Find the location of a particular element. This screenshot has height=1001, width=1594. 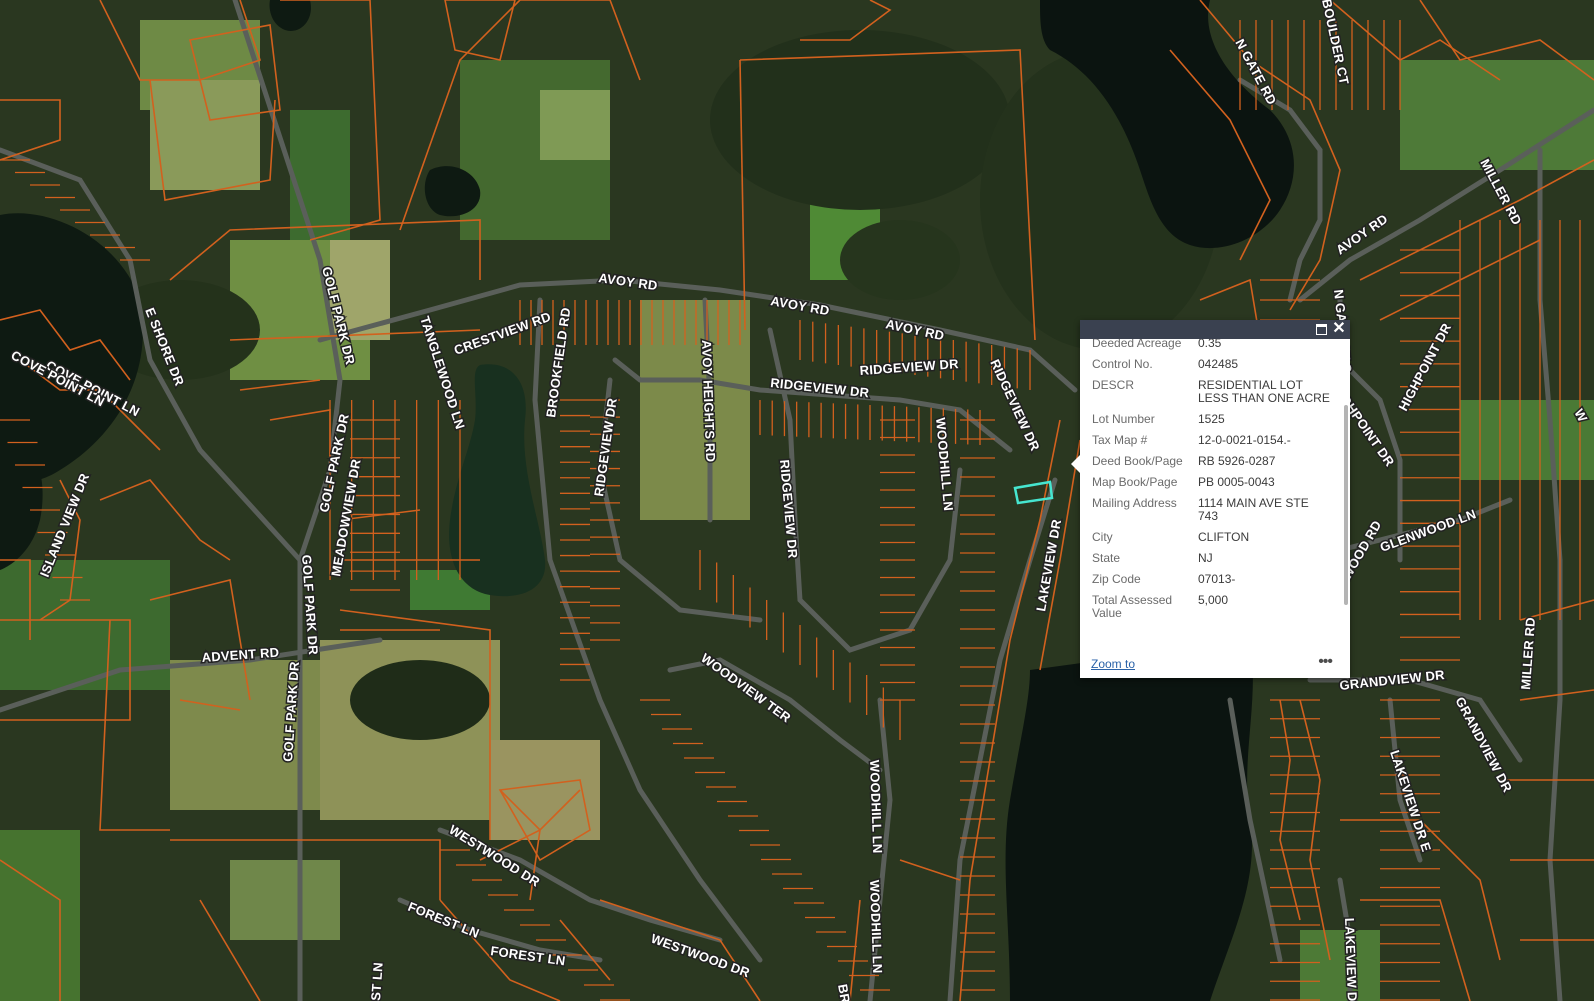

attribute-row: Zip Code 07013- is located at coordinates (1206, 579).